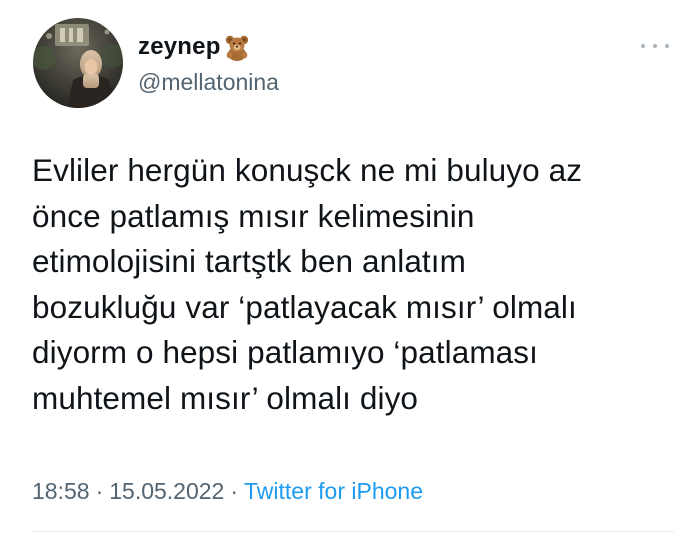 The image size is (690, 539). Describe the element at coordinates (208, 82) in the screenshot. I see `user-handle: @mellatonina` at that location.